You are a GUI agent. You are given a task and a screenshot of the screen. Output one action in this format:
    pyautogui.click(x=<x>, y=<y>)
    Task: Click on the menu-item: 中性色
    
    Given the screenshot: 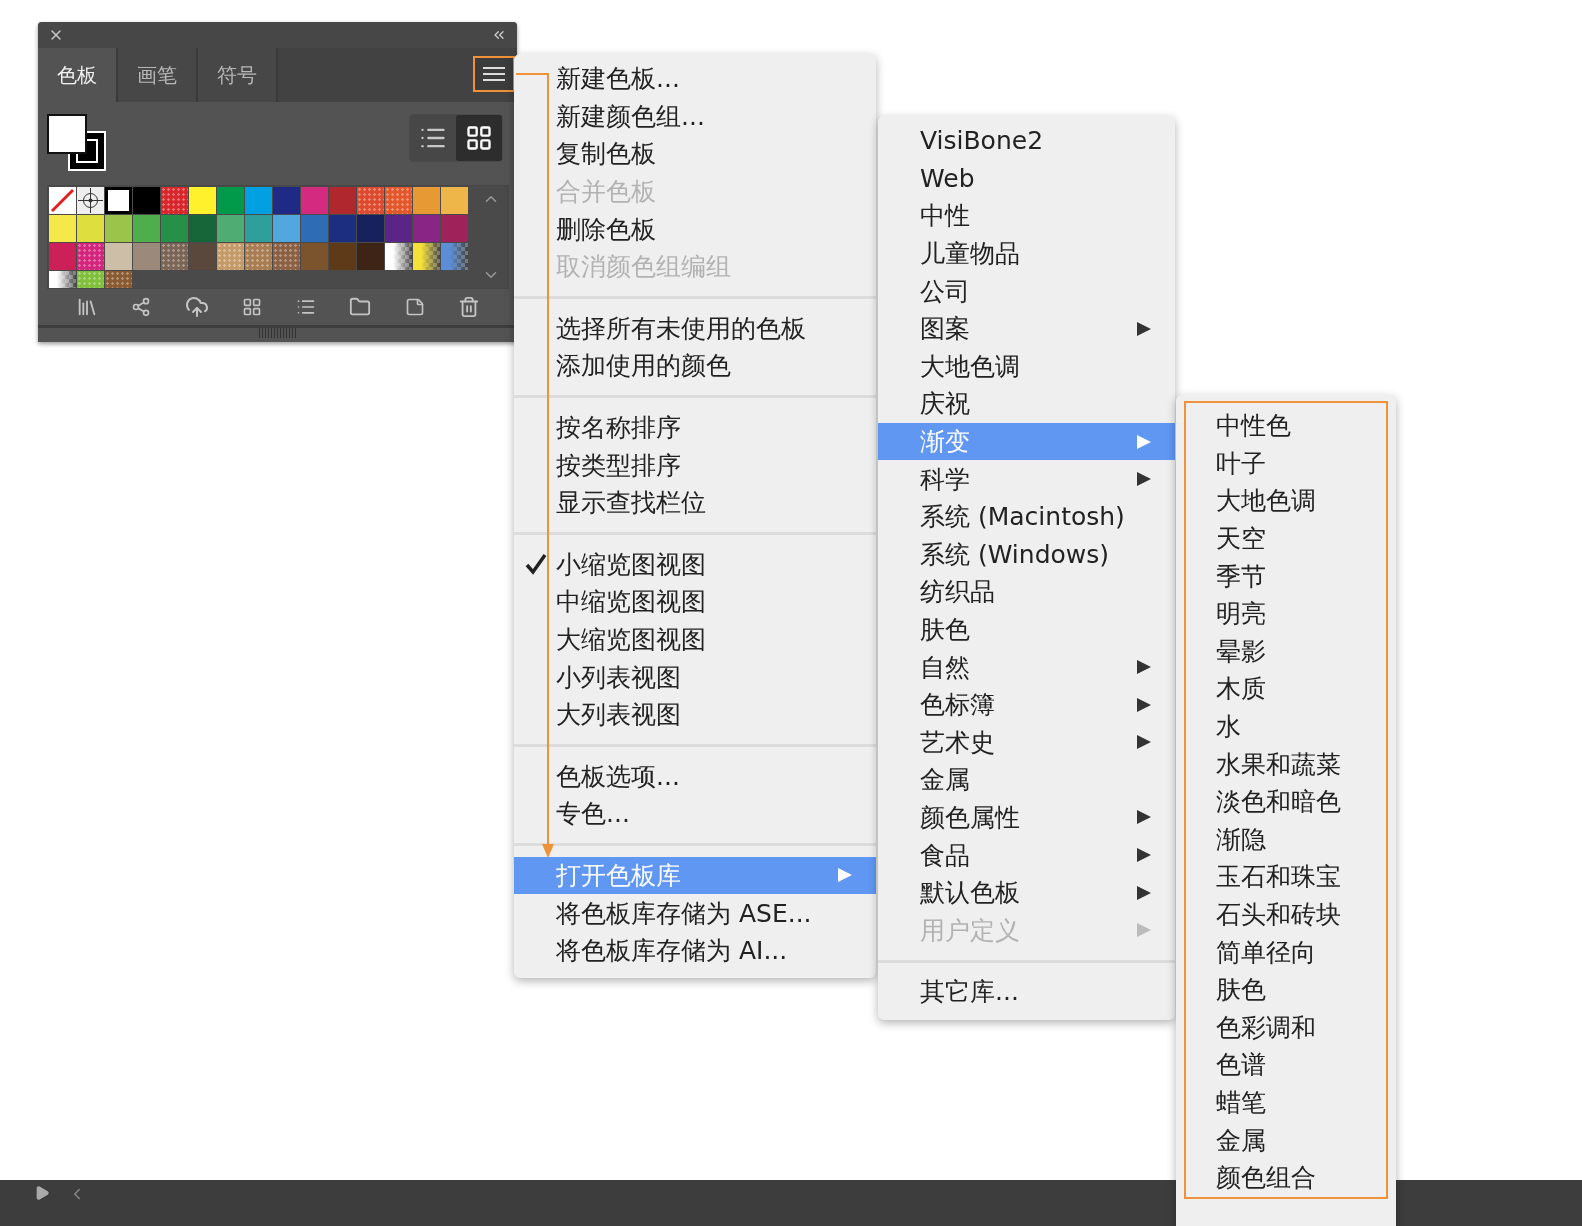 What is the action you would take?
    pyautogui.click(x=1286, y=426)
    